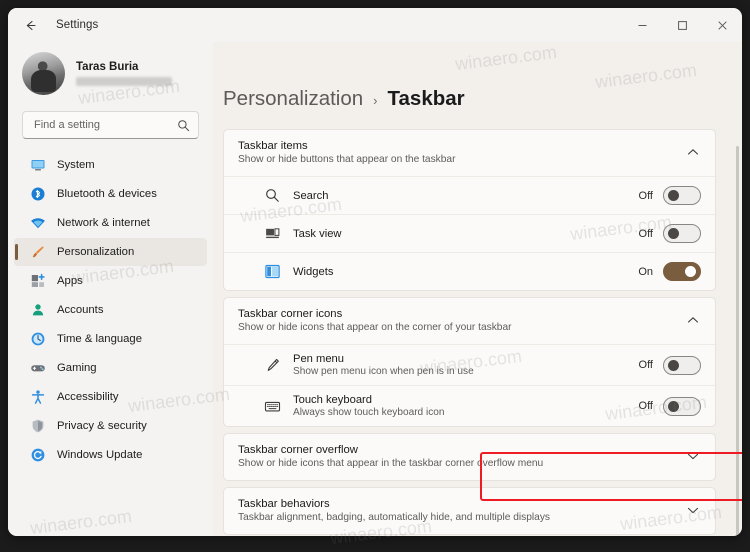  I want to click on title-bar: Settings, so click(375, 25).